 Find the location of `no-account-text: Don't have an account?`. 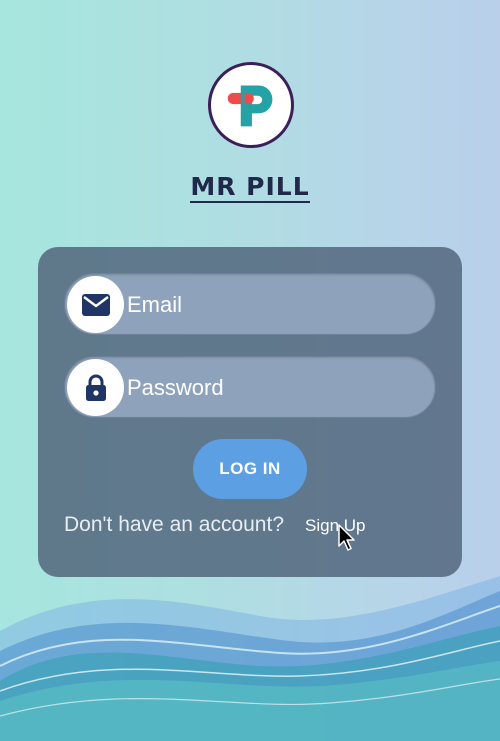

no-account-text: Don't have an account? is located at coordinates (174, 524).